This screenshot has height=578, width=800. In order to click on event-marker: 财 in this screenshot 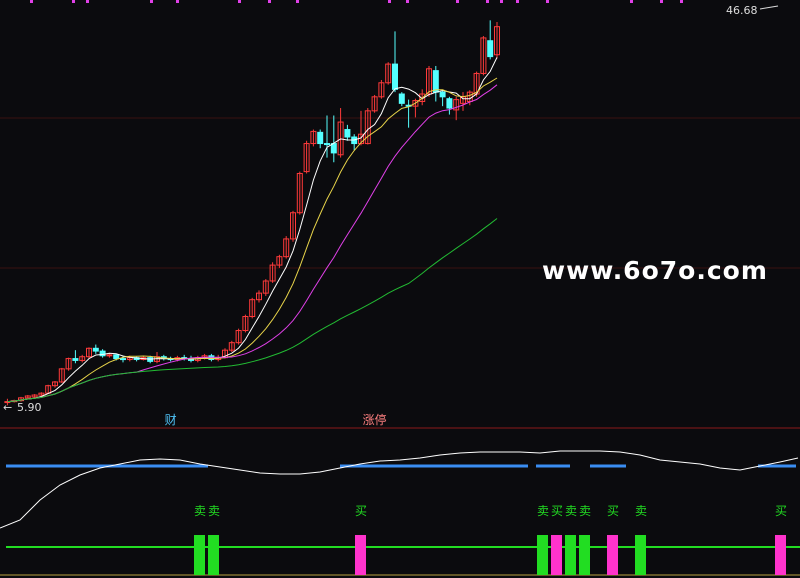, I will do `click(171, 420)`.